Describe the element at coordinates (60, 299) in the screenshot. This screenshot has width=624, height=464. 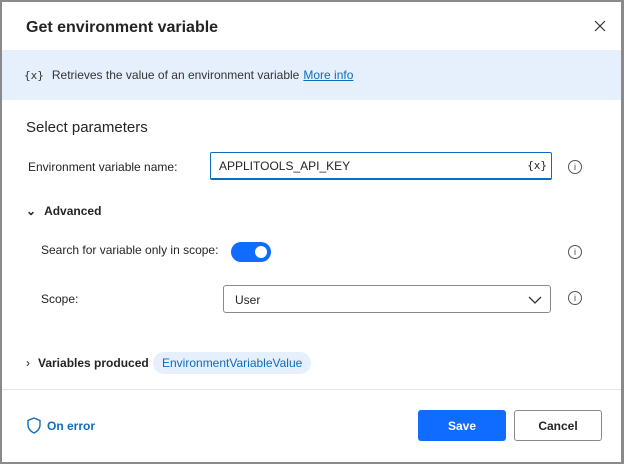
I see `scope-label: Scope:` at that location.